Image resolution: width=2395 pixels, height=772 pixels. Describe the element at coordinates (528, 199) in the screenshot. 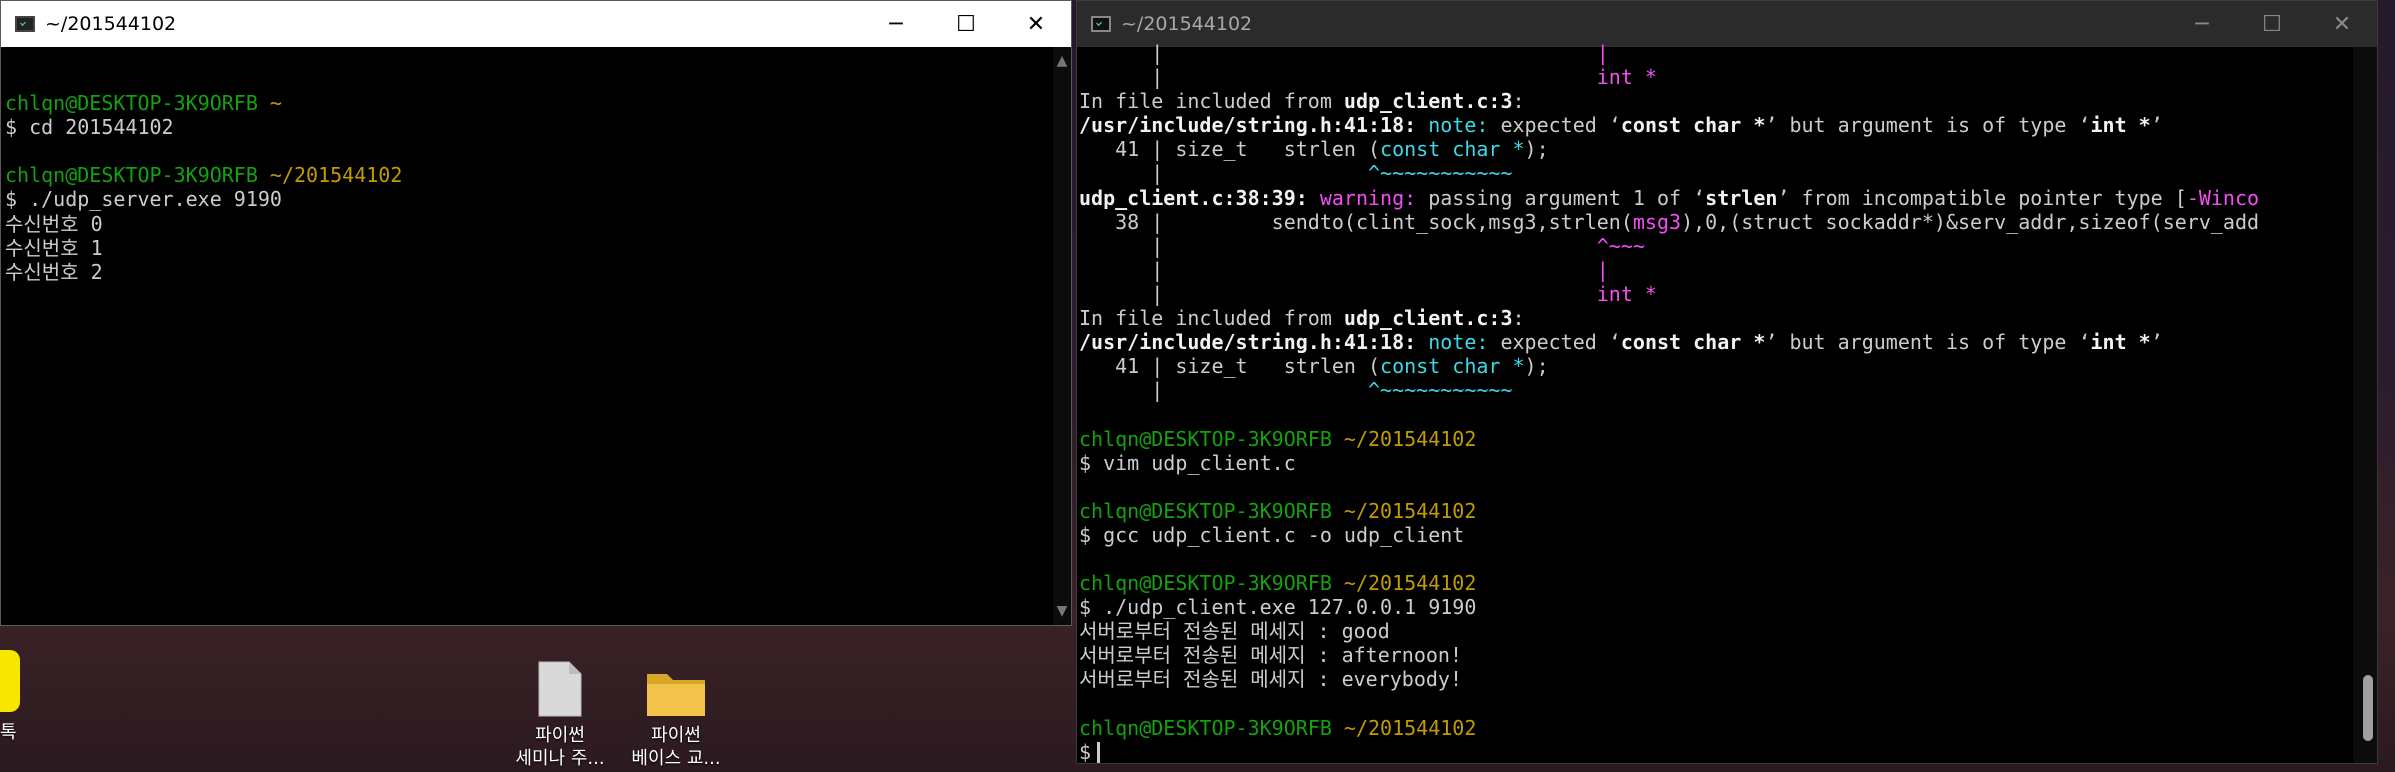

I see `server-output-line: $ ./udp_server.exe 9190` at that location.